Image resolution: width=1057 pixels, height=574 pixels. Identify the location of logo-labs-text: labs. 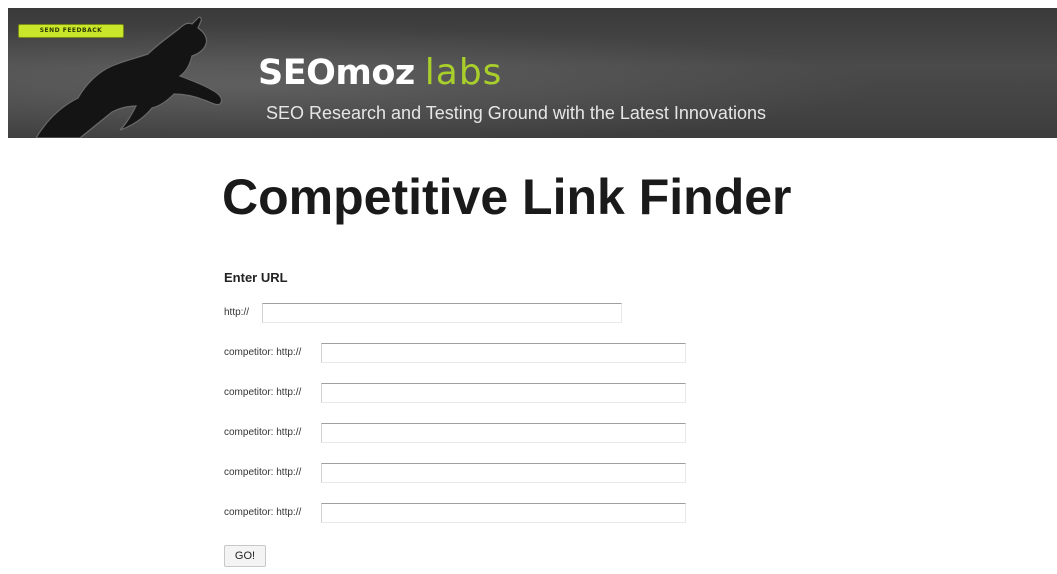
(463, 72).